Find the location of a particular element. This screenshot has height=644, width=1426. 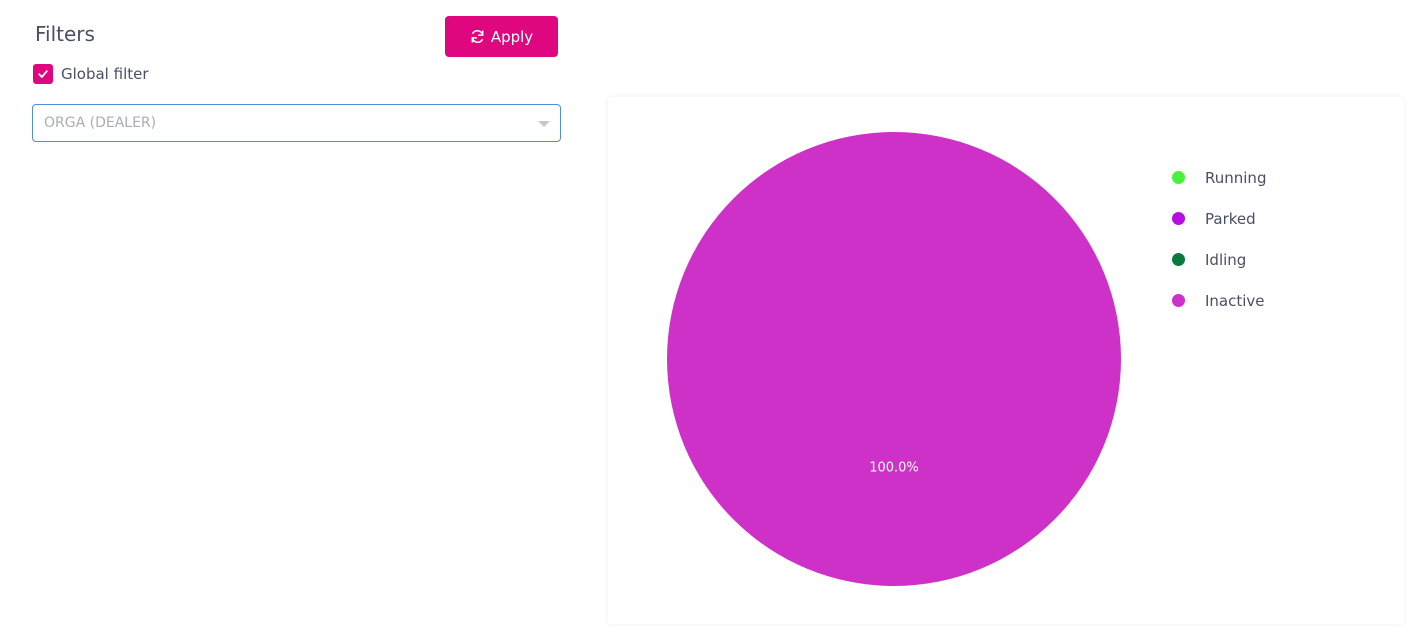

legend-item-running: Running is located at coordinates (1219, 177).